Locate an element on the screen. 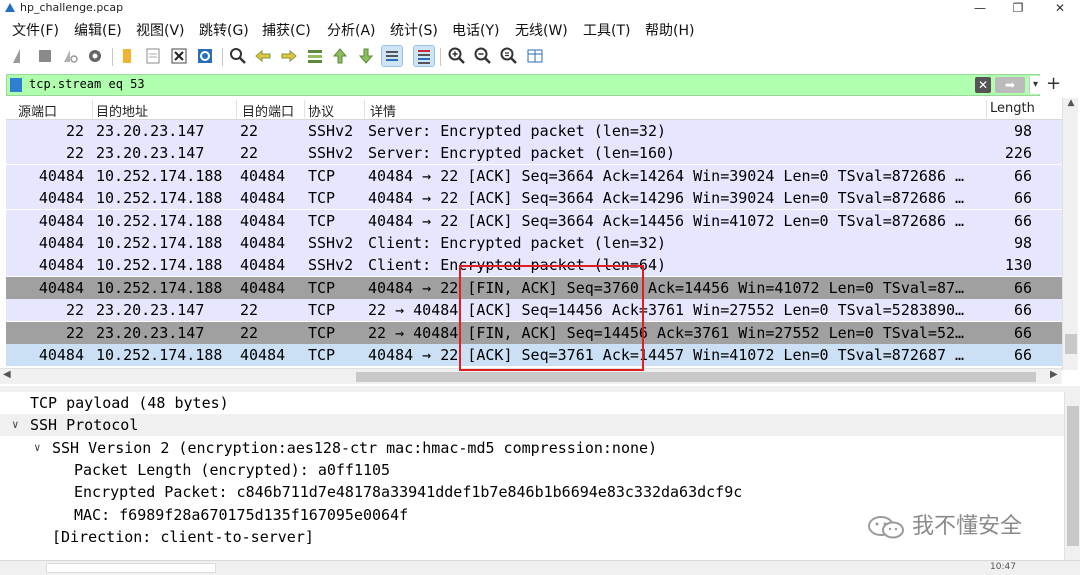 The width and height of the screenshot is (1080, 575). save-file-icon is located at coordinates (153, 56).